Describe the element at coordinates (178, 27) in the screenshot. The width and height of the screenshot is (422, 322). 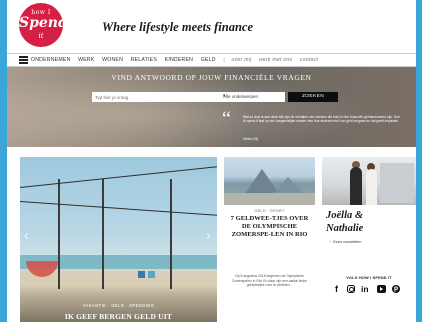
I see `site-tagline: Where lifestyle meets finance` at that location.